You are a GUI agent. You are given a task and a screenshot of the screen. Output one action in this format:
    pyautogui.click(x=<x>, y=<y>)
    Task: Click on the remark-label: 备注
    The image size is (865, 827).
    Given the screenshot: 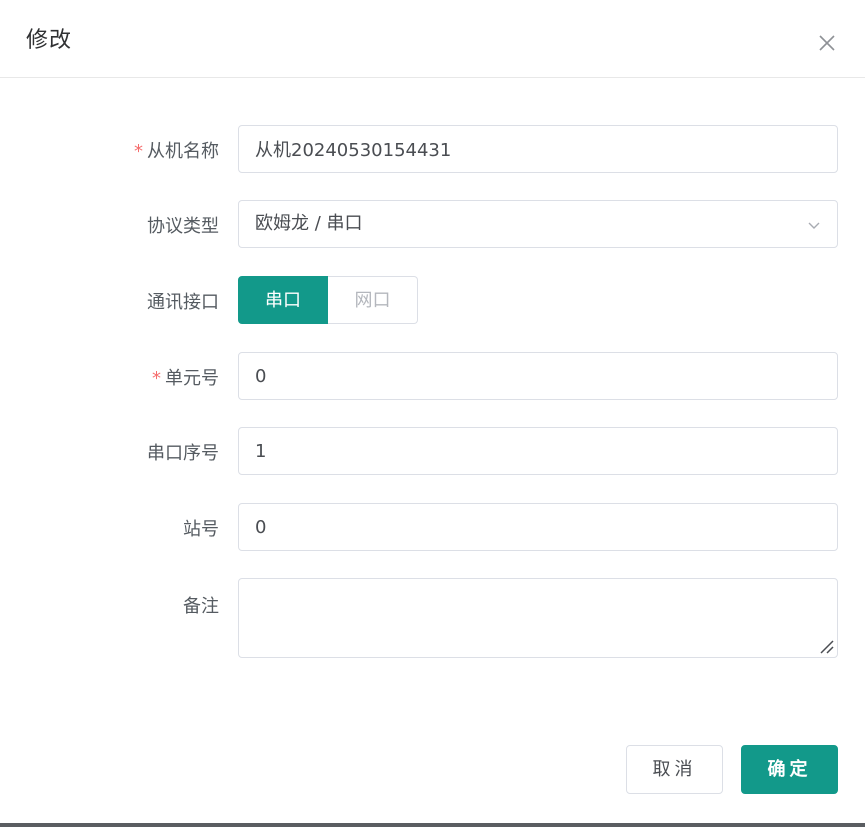 What is the action you would take?
    pyautogui.click(x=201, y=606)
    